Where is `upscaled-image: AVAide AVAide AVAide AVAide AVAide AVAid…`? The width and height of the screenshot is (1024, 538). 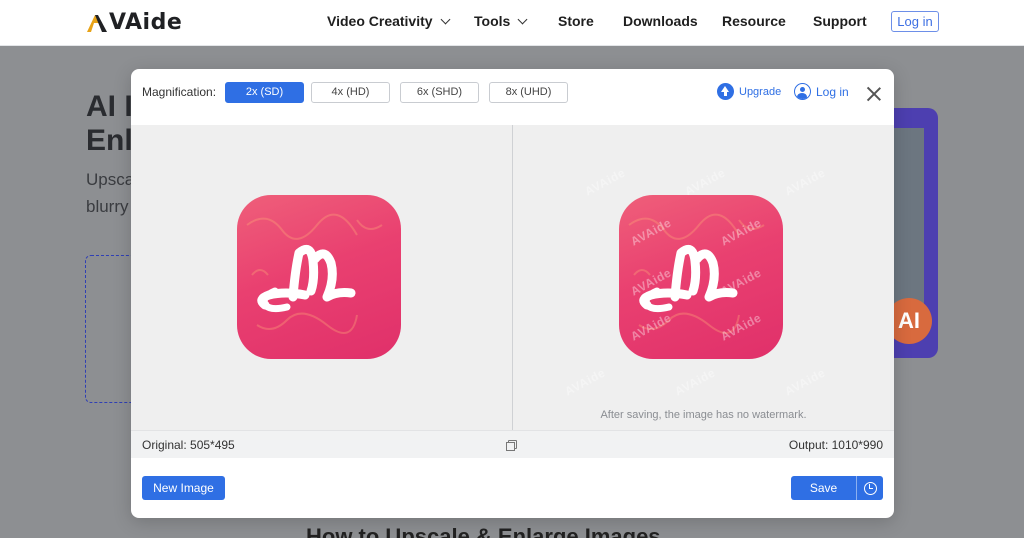
upscaled-image: AVAide AVAide AVAide AVAide AVAide AVAid… is located at coordinates (701, 277).